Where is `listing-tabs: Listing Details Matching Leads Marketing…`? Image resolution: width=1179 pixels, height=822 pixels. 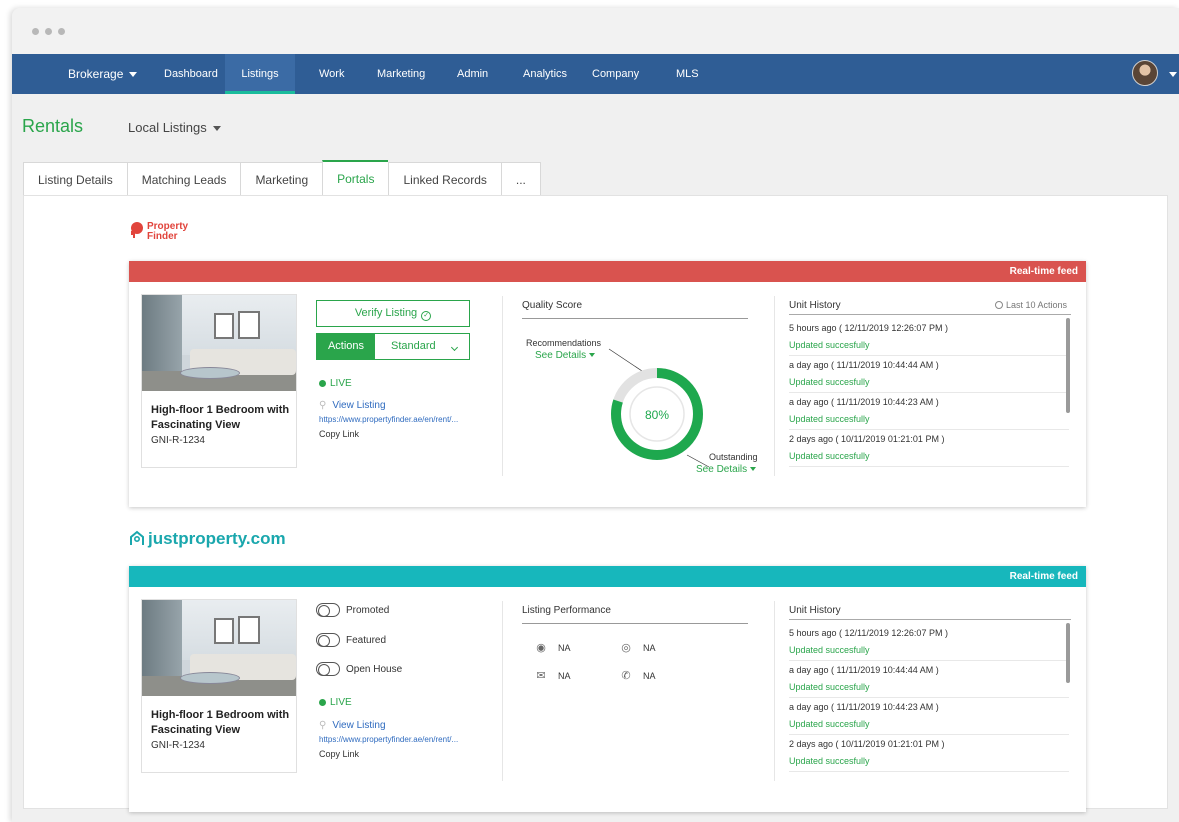
listing-tabs: Listing Details Matching Leads Marketing… is located at coordinates (282, 178).